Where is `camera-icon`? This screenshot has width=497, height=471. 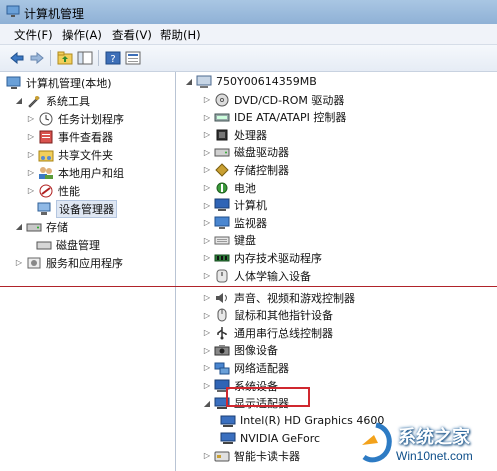
camera-icon is located at coordinates (222, 350).